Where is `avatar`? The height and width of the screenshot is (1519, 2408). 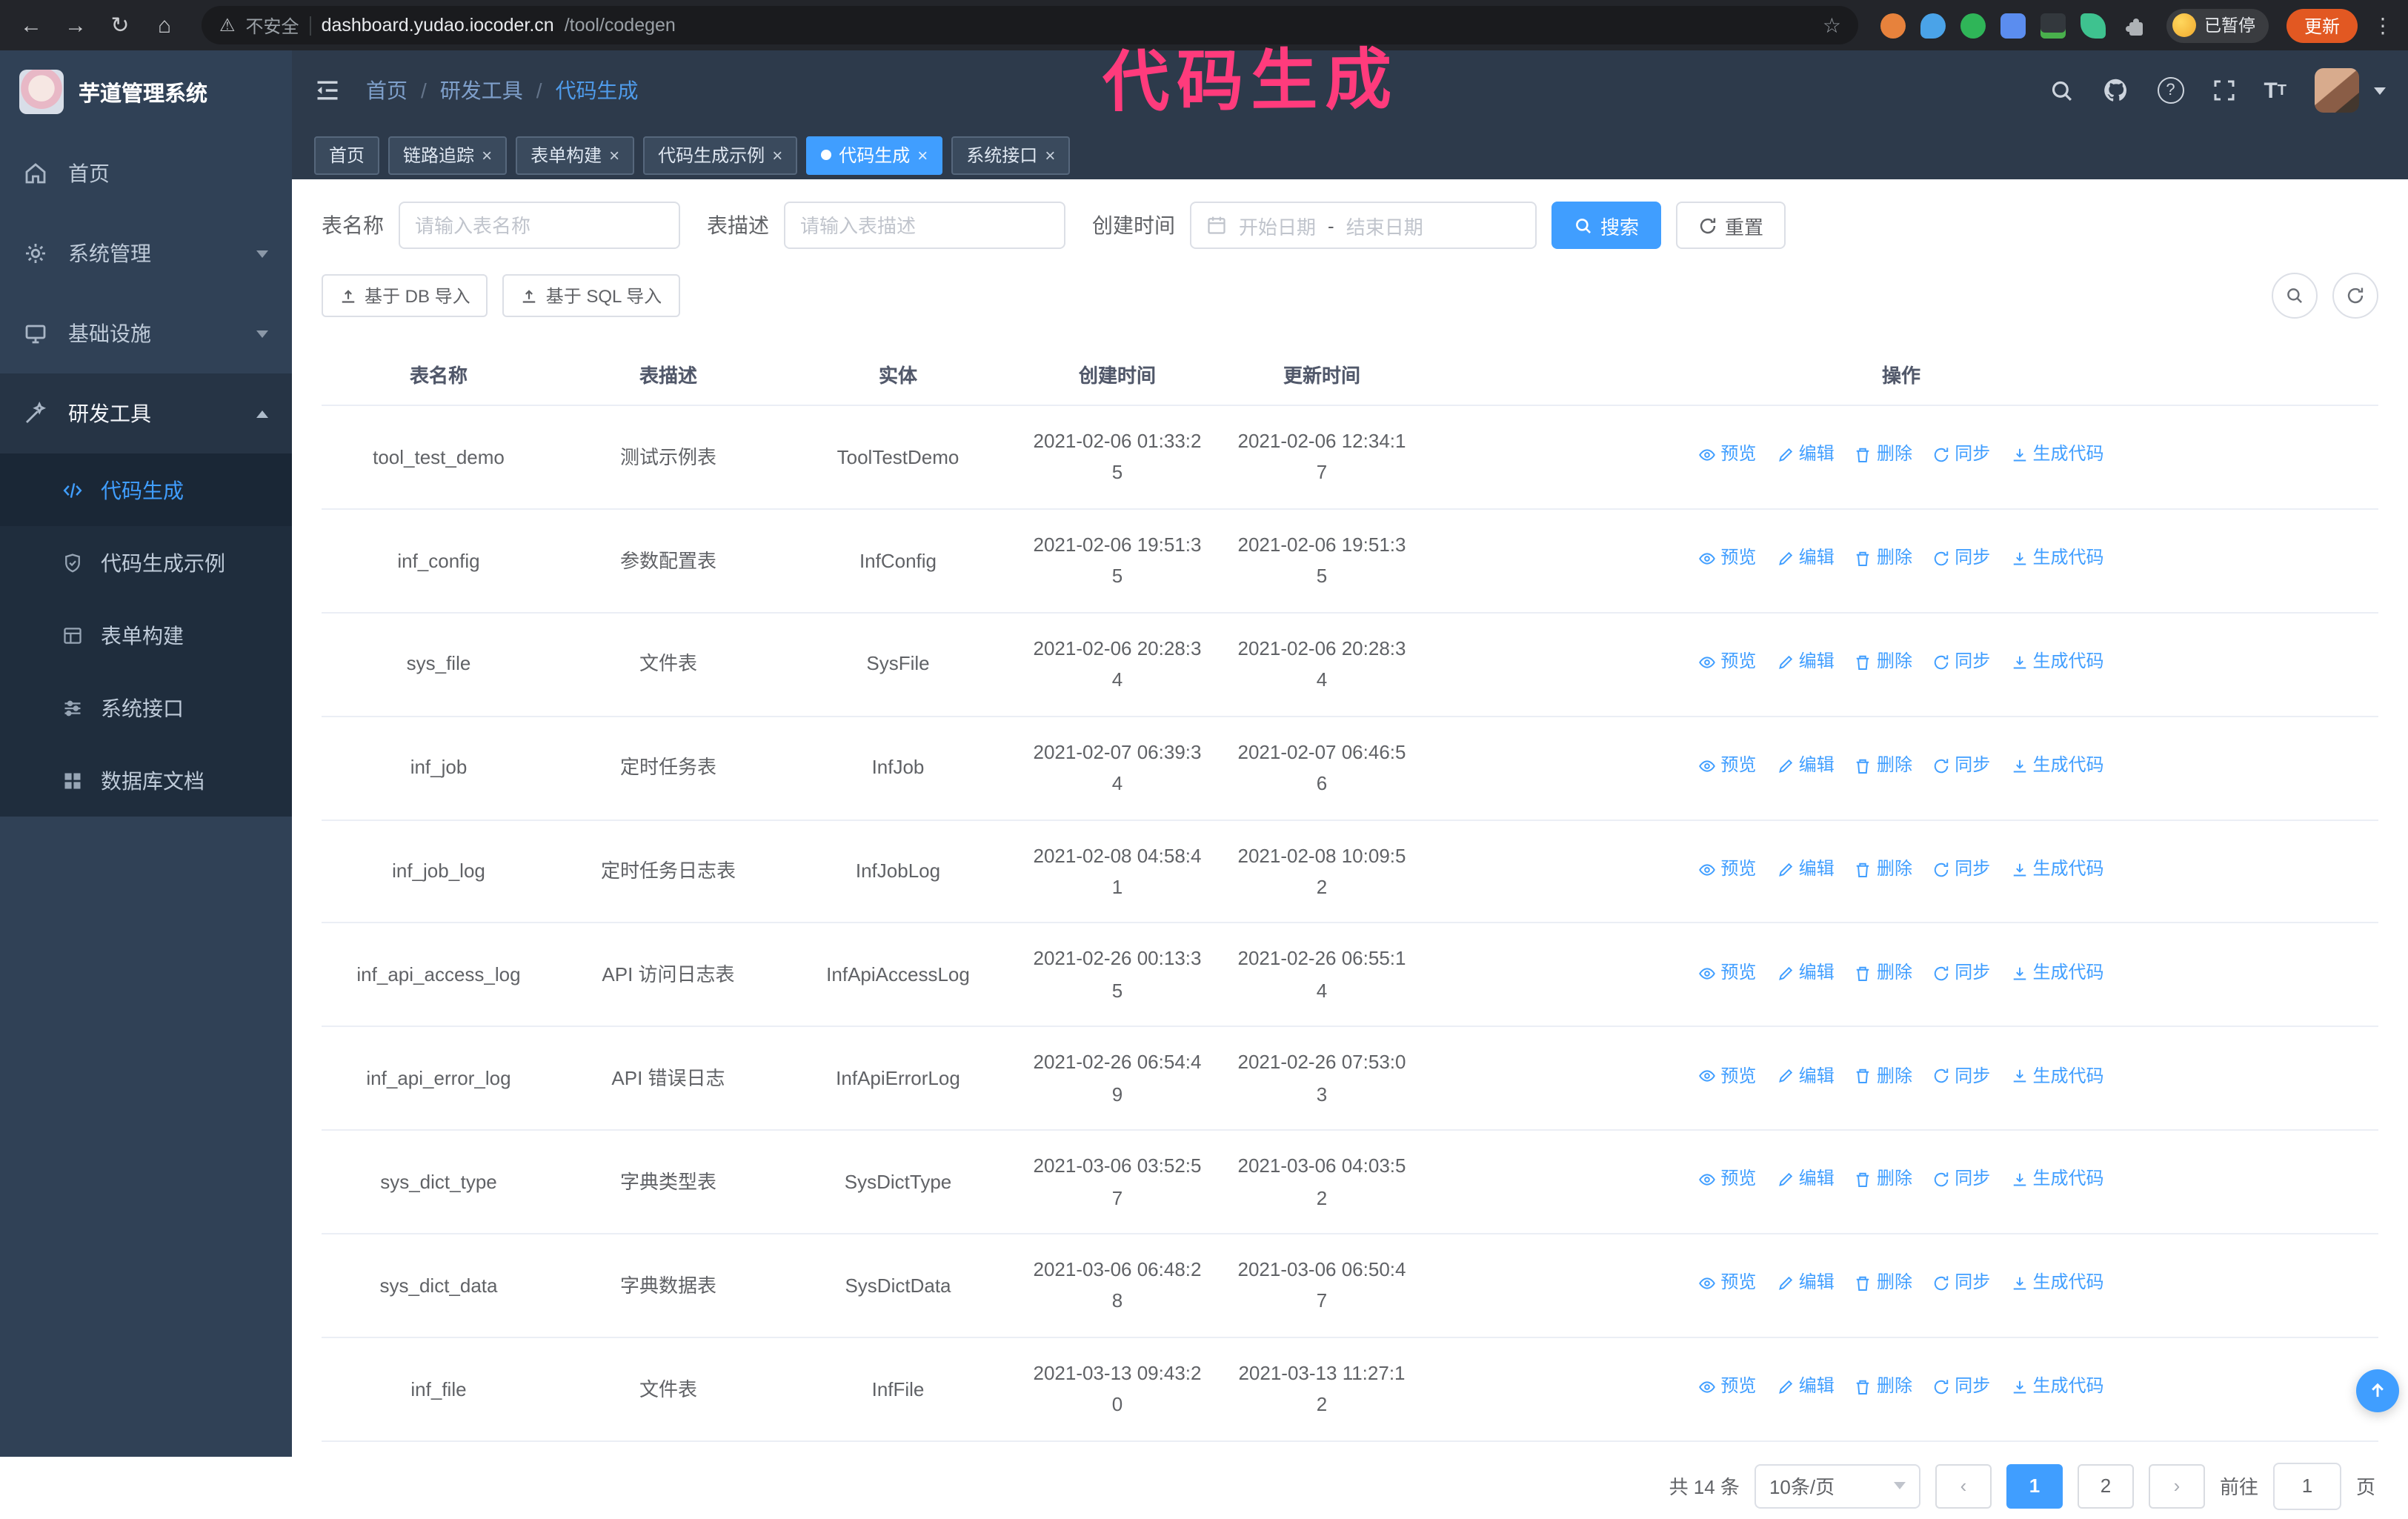 avatar is located at coordinates (2337, 90).